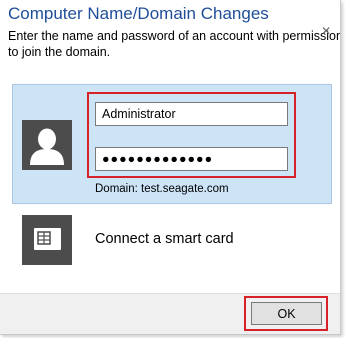 The height and width of the screenshot is (338, 346). I want to click on close-icon: ✕, so click(326, 31).